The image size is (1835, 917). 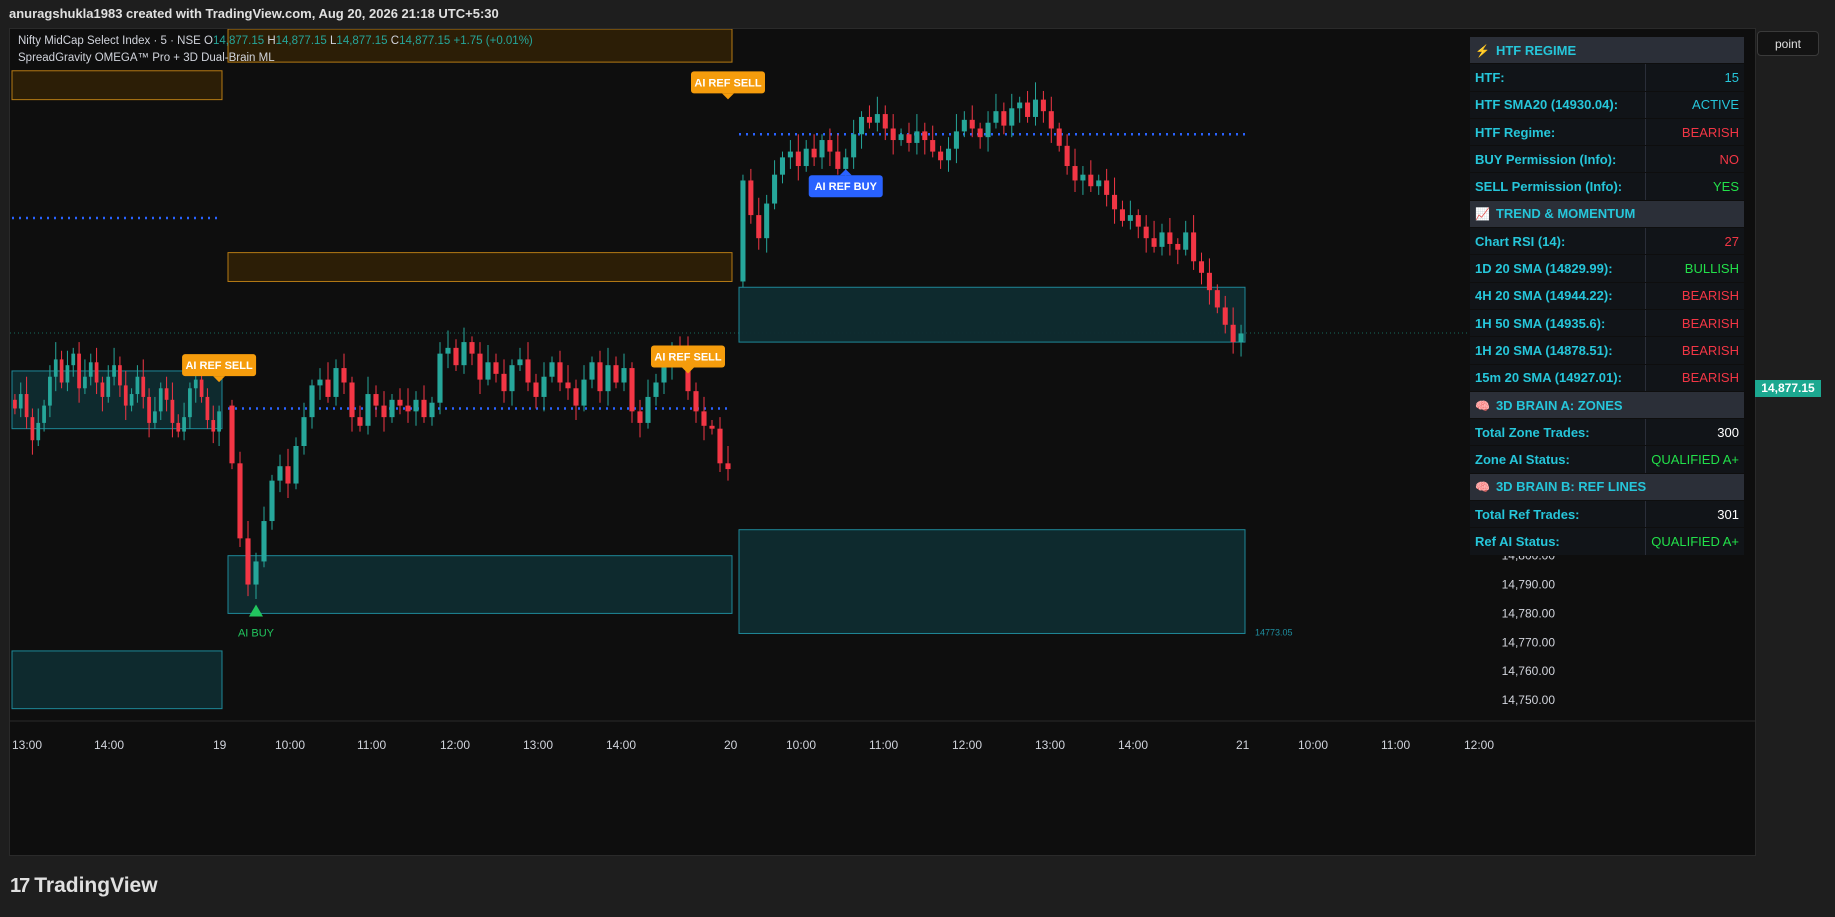 I want to click on legend-high-label: H, so click(x=271, y=41).